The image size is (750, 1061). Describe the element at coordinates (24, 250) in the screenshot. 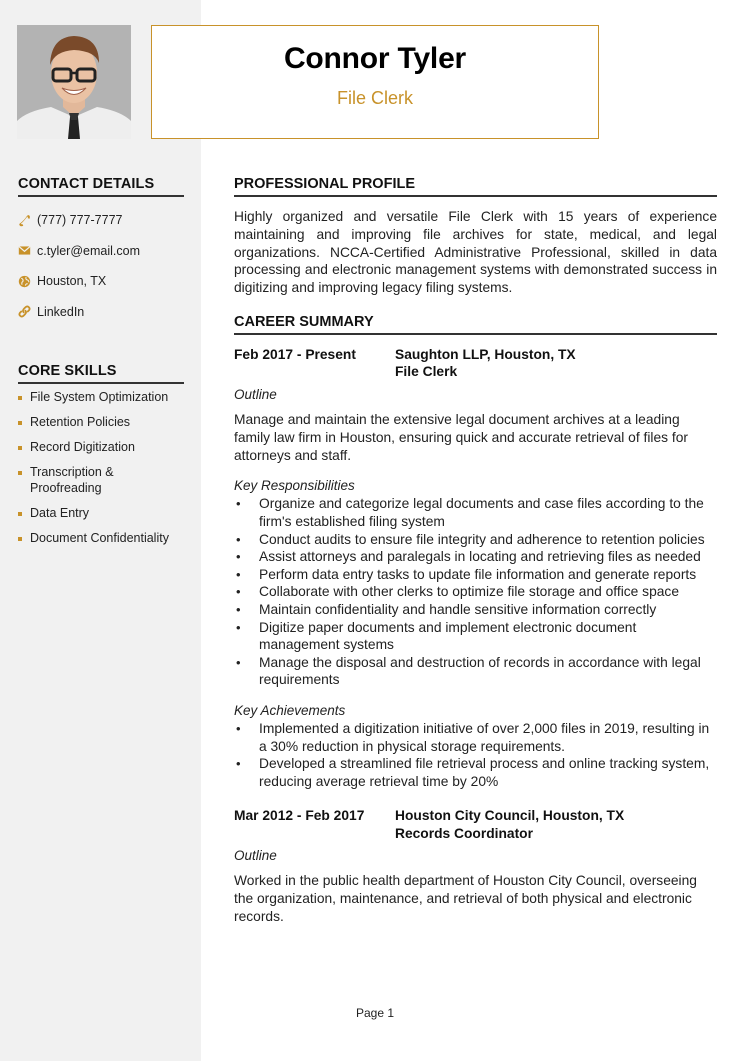

I see `envelope-icon` at that location.